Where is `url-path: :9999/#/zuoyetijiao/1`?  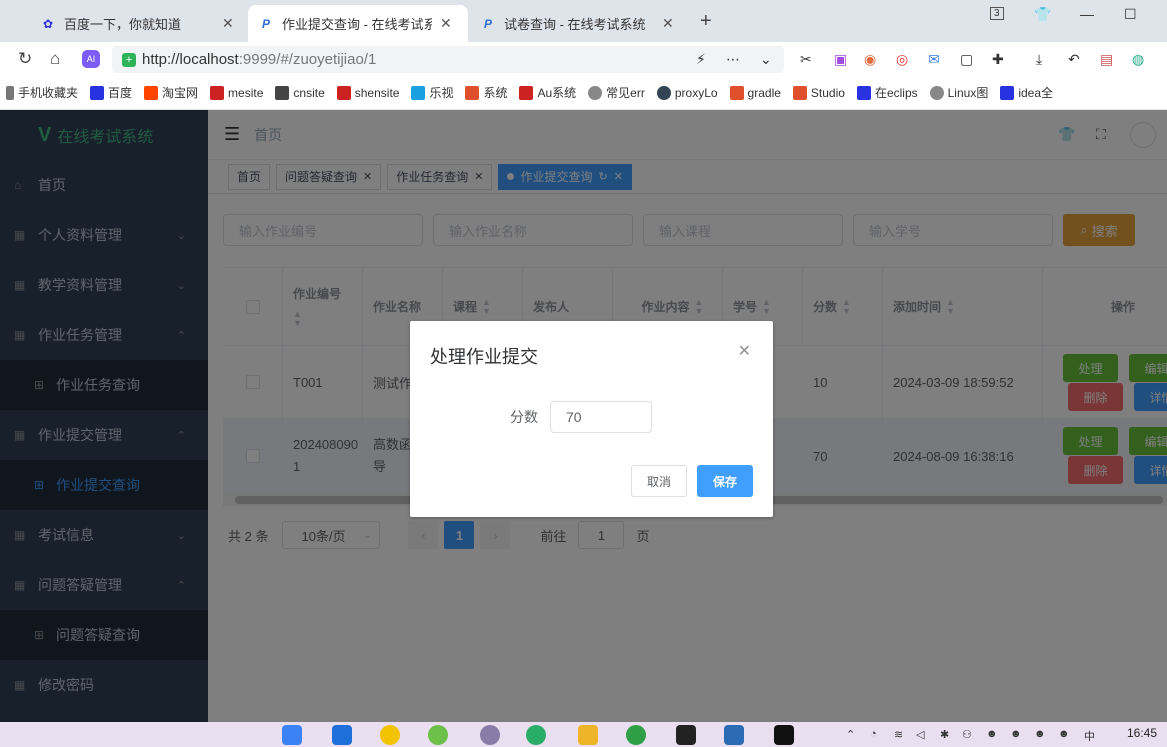
url-path: :9999/#/zuoyetijiao/1 is located at coordinates (307, 59).